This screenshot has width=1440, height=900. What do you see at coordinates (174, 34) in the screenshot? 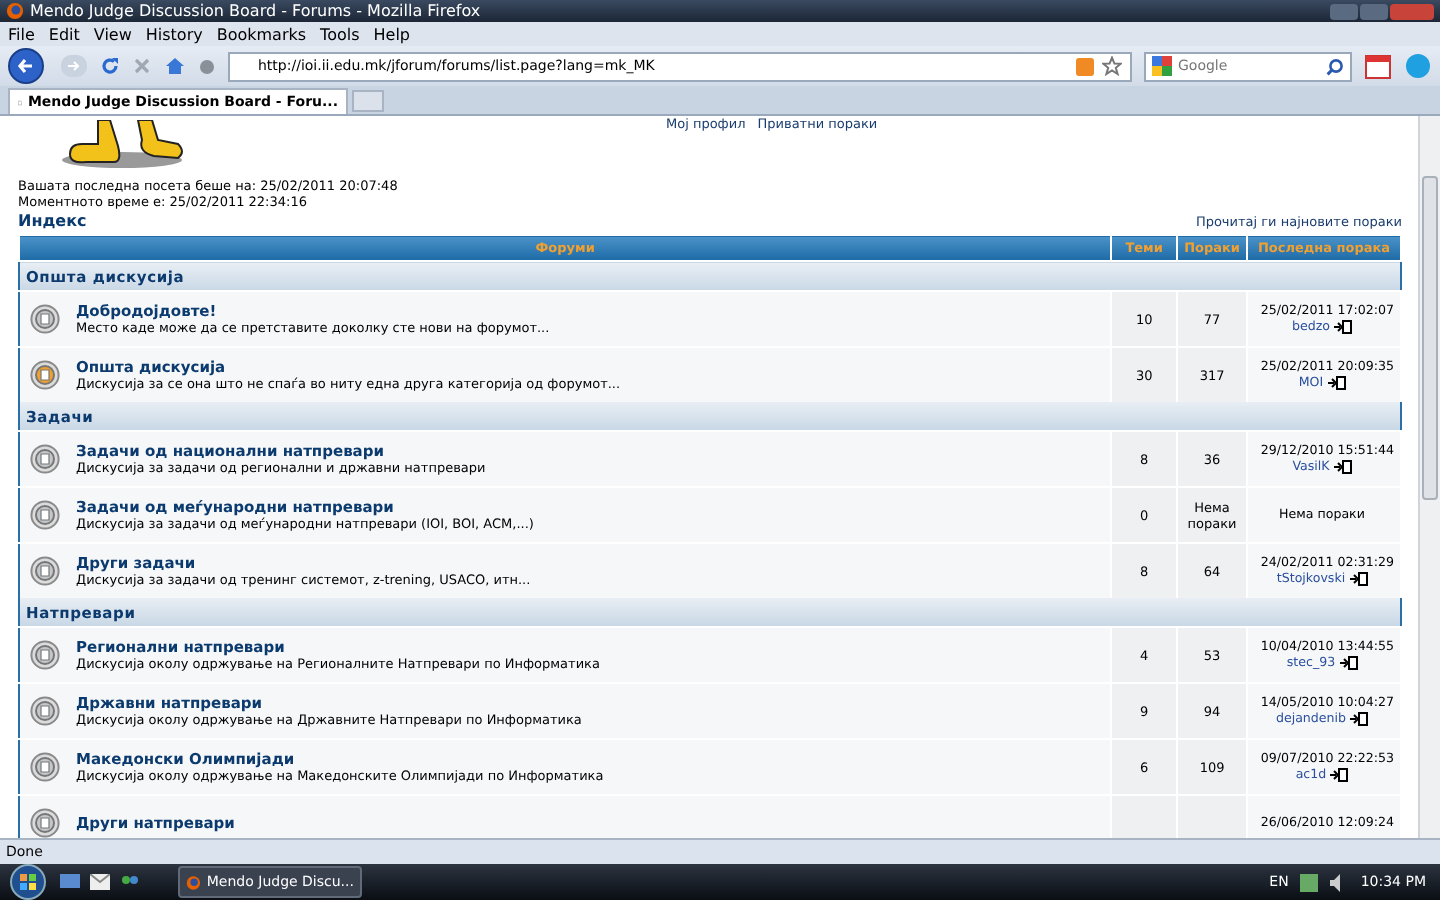
I see `menu-item: History` at bounding box center [174, 34].